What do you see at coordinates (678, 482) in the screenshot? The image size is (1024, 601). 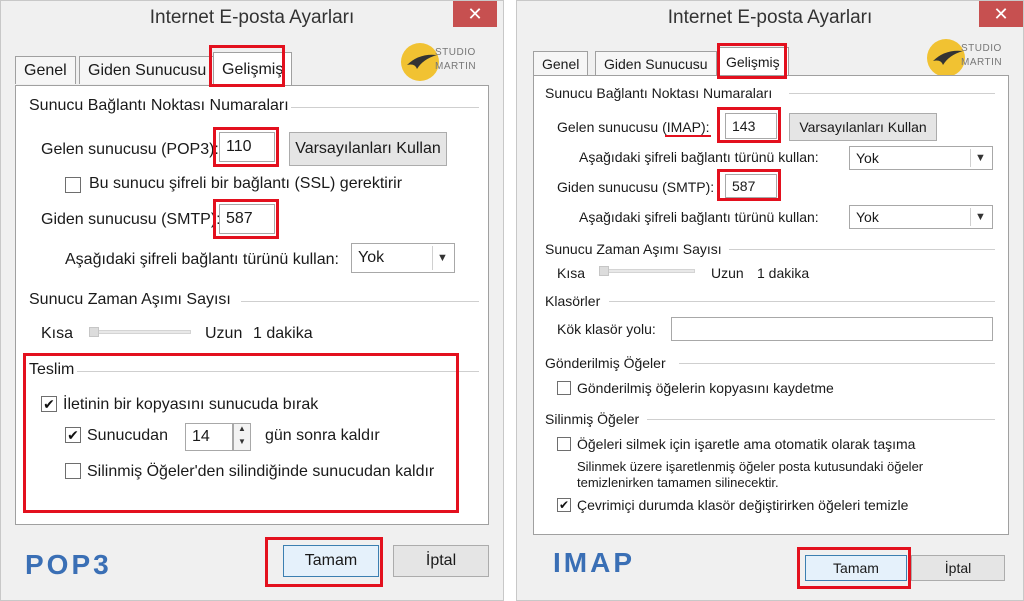 I see `purge-note-line2: temizlenirken tamamen silinecektir.` at bounding box center [678, 482].